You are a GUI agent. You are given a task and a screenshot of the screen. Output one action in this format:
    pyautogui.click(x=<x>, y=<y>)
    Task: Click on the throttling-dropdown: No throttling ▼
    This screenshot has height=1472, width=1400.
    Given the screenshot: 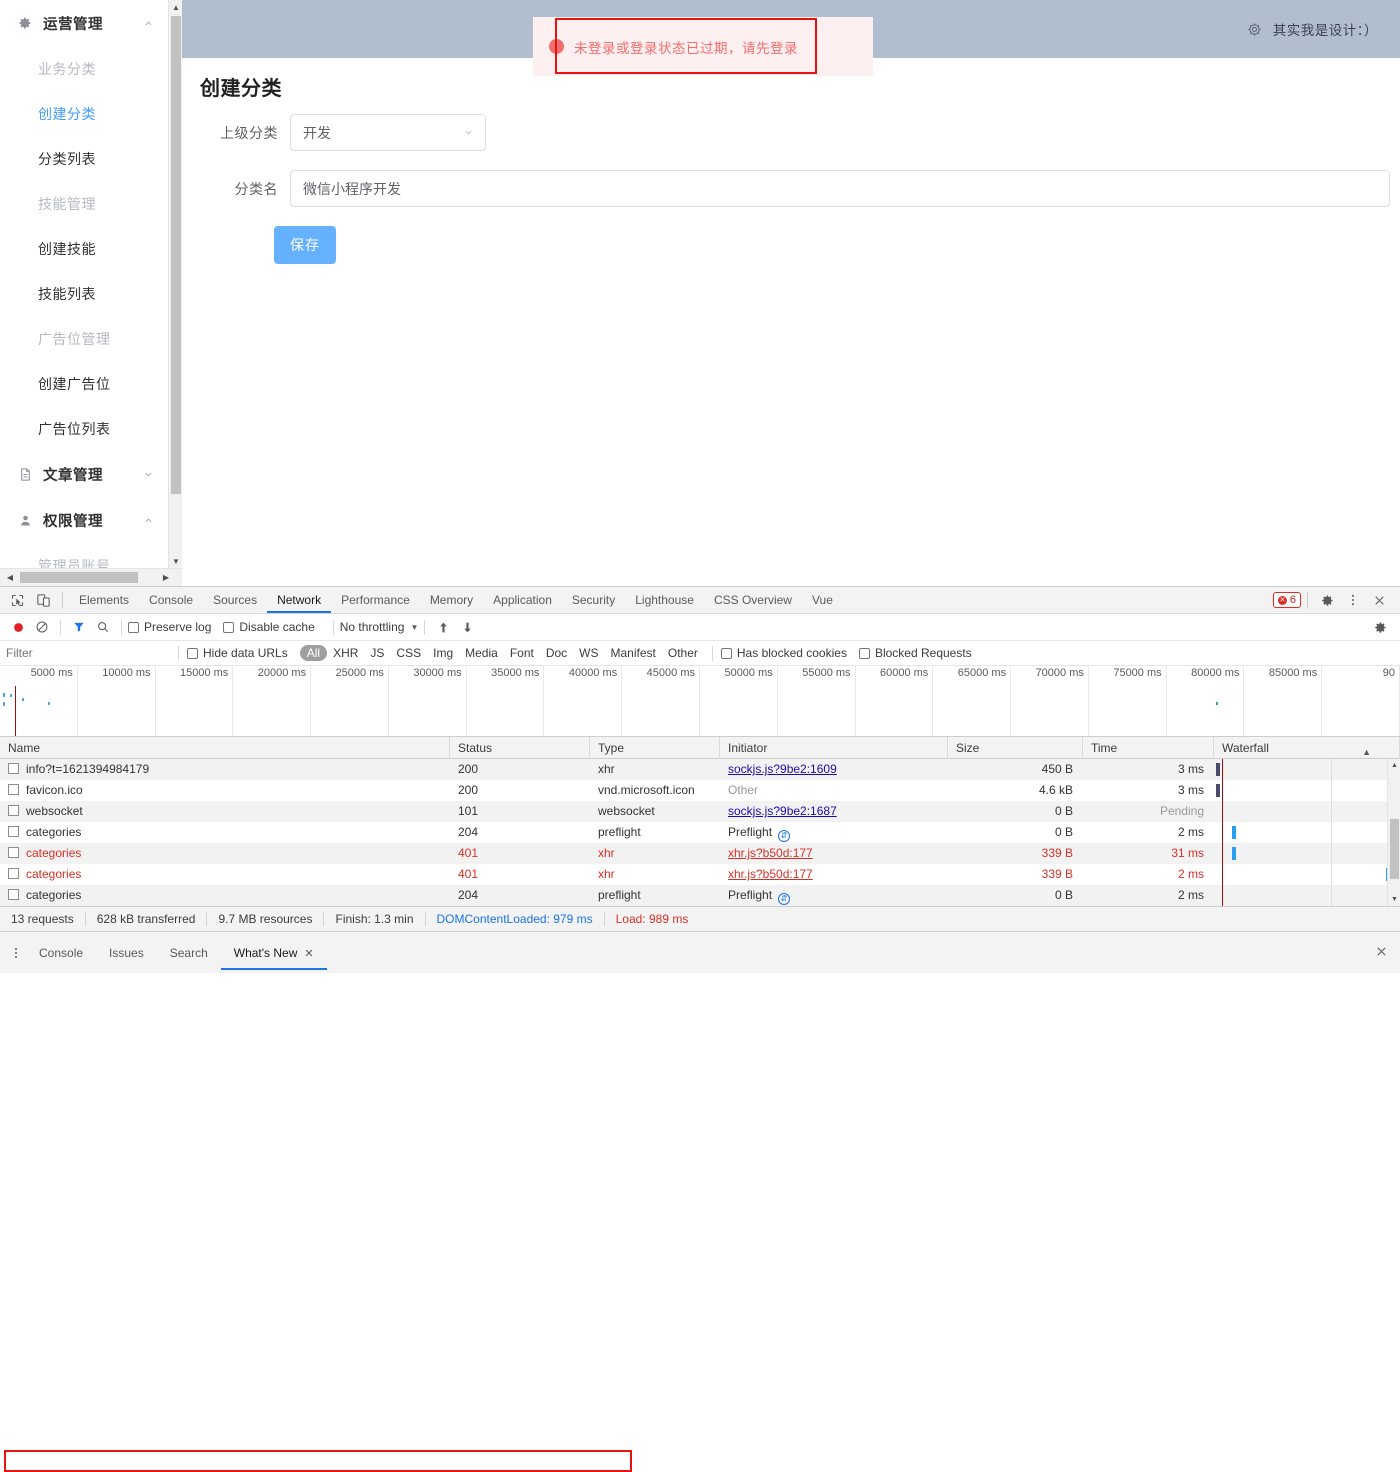 What is the action you would take?
    pyautogui.click(x=379, y=627)
    